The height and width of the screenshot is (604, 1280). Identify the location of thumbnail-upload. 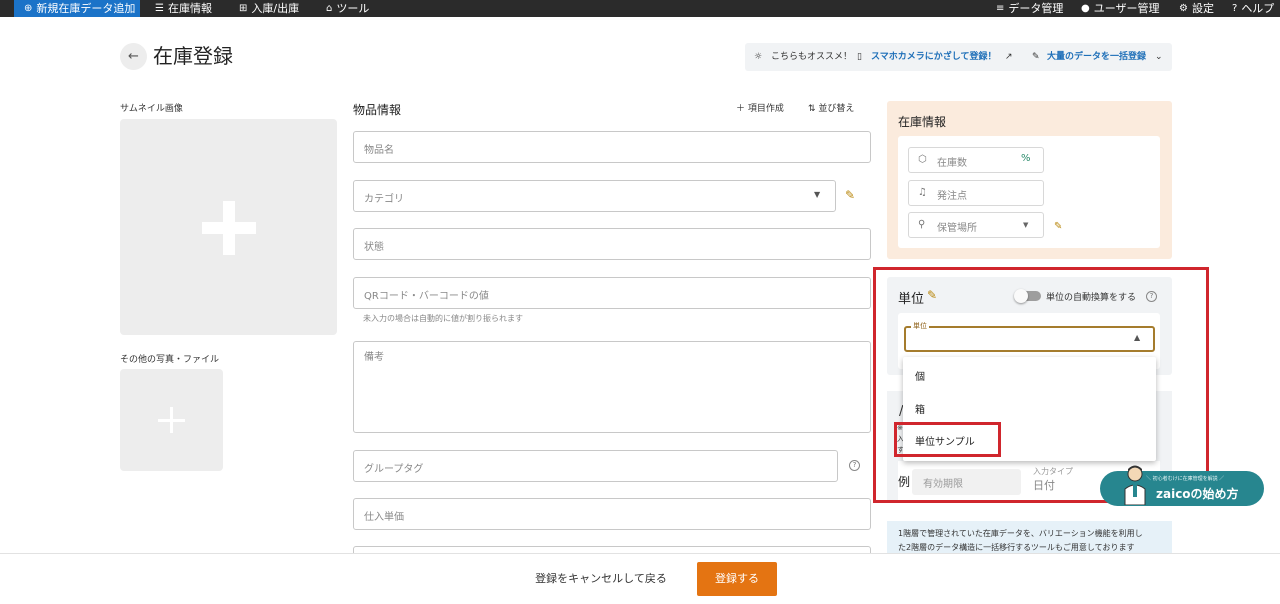
(228, 227).